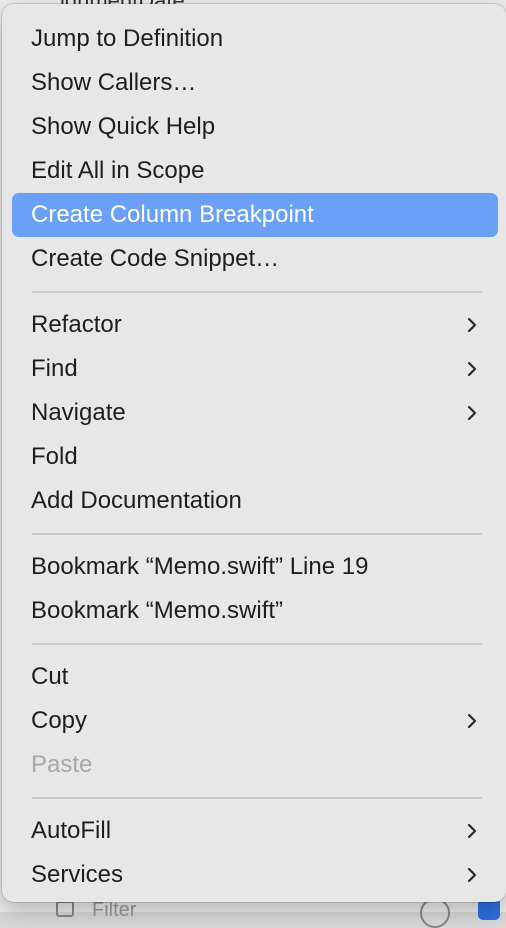 This screenshot has width=506, height=928. Describe the element at coordinates (255, 721) in the screenshot. I see `menu-item-copy: Copy` at that location.